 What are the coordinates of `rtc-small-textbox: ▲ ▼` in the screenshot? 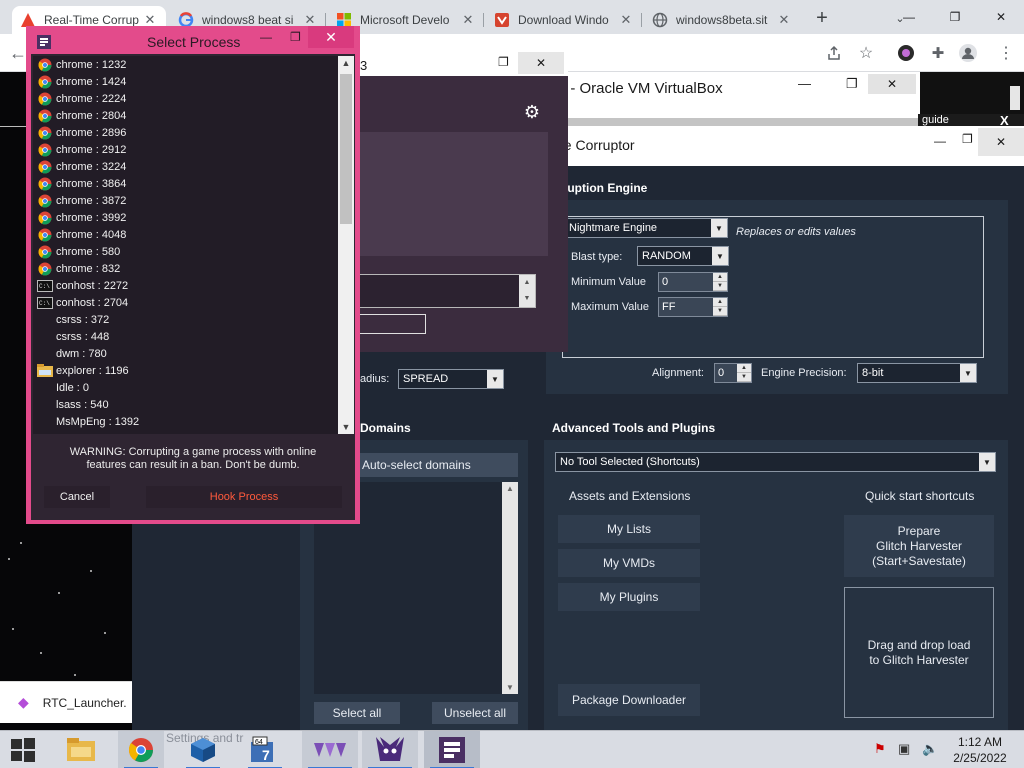 It's located at (447, 291).